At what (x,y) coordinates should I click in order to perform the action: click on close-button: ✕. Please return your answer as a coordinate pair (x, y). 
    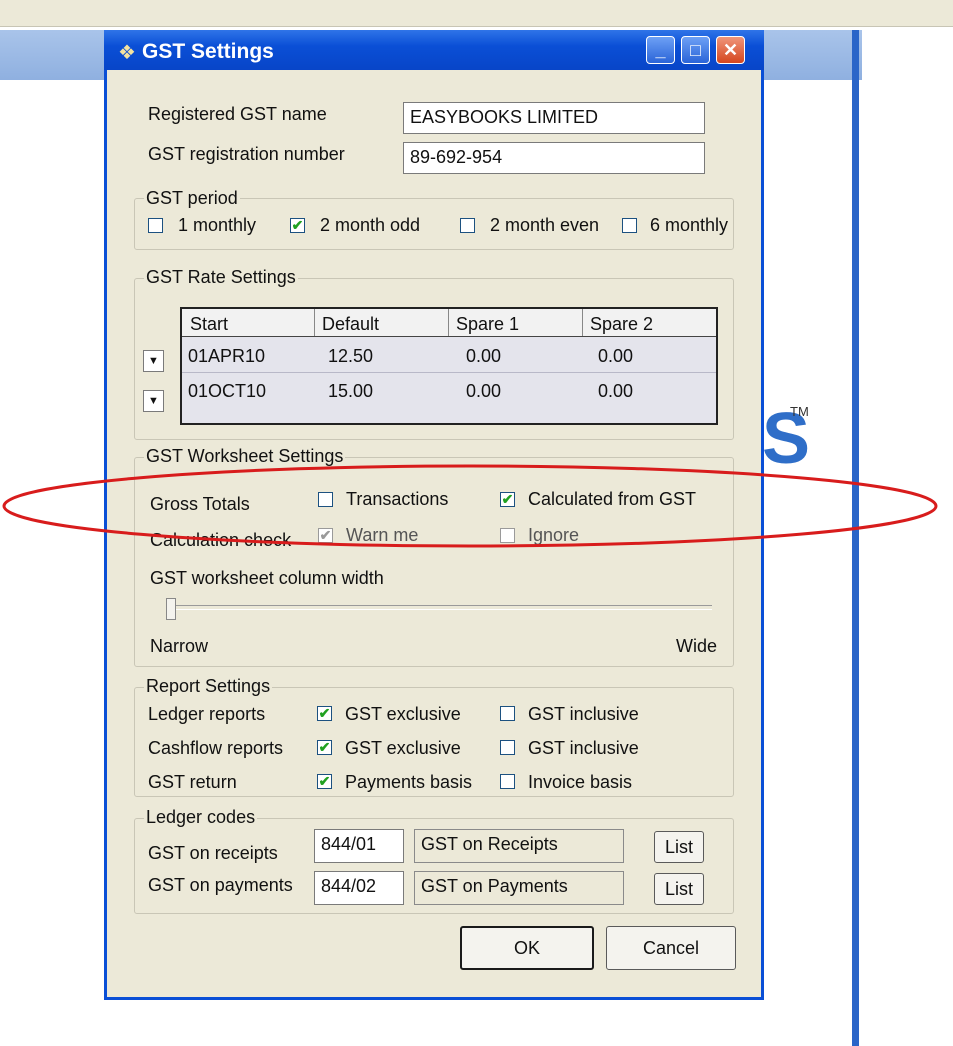
    Looking at the image, I should click on (730, 50).